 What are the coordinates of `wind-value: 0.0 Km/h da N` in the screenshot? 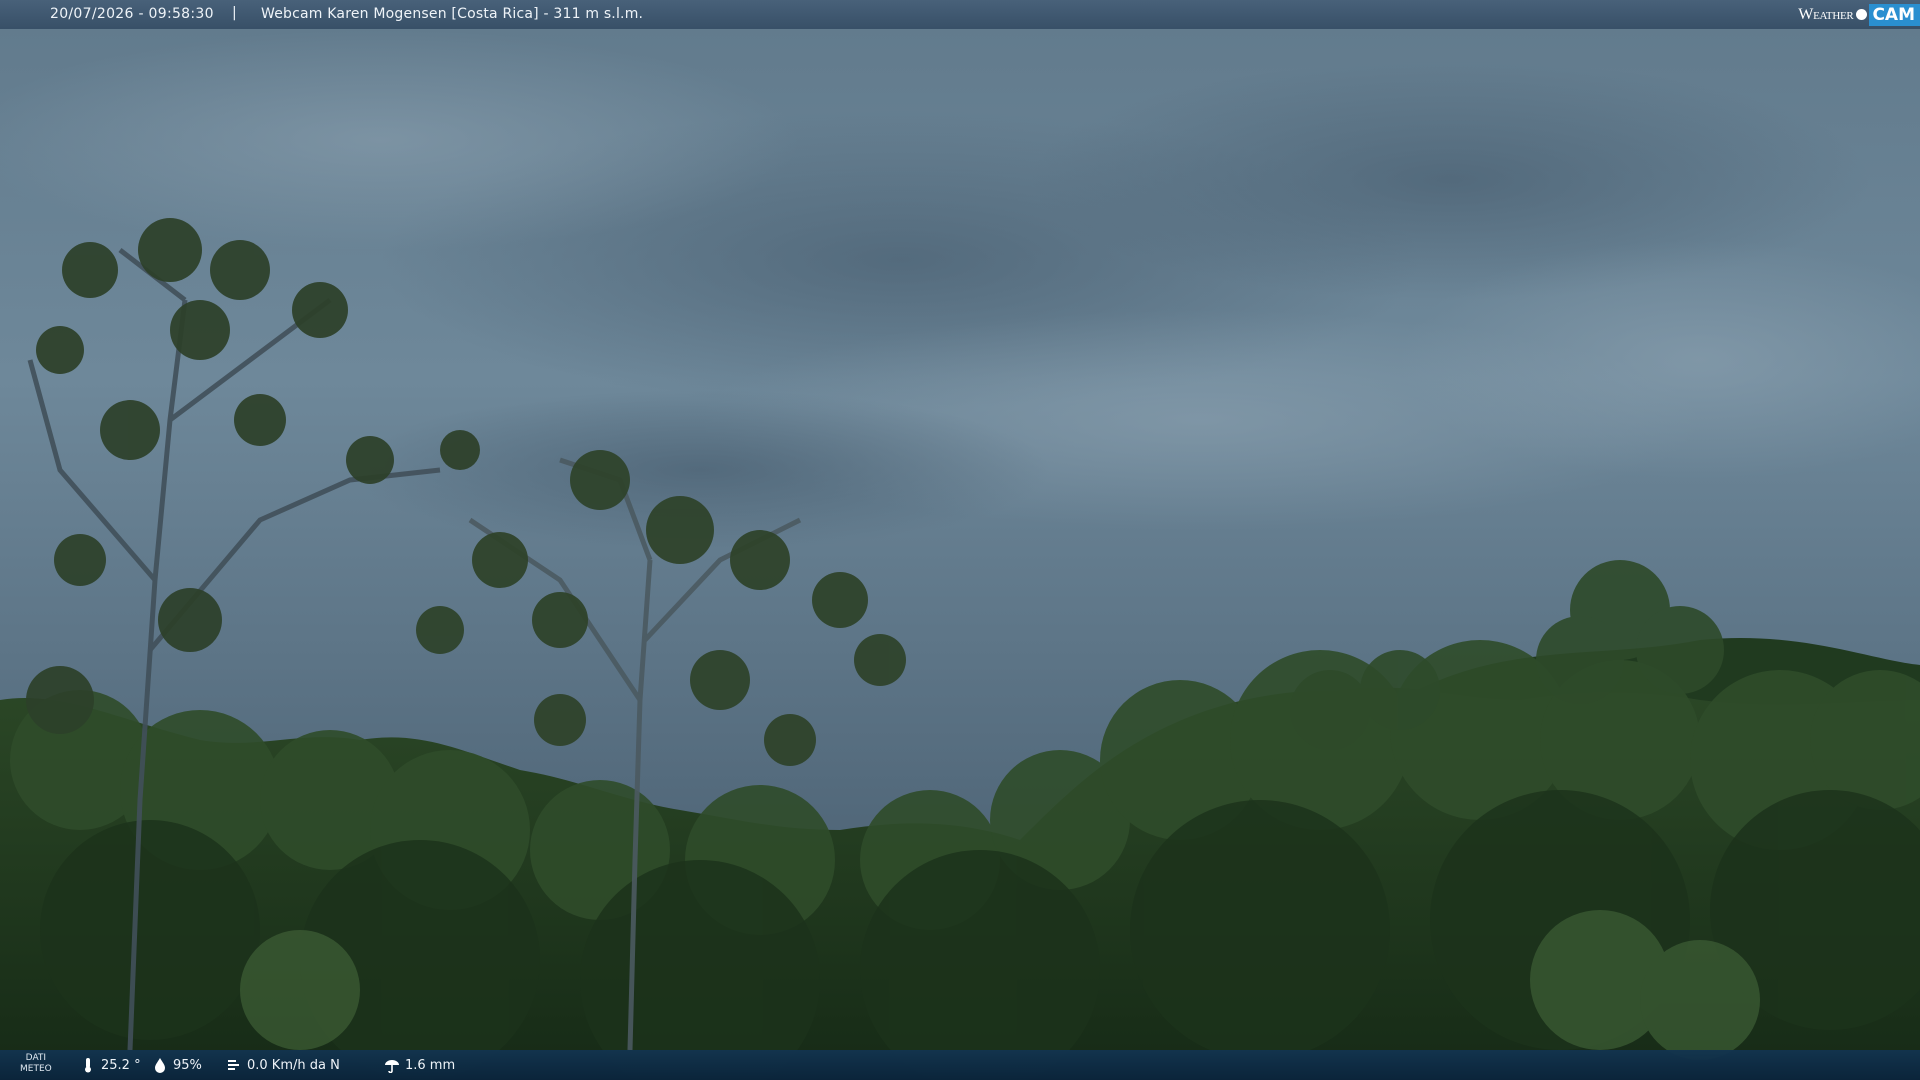 It's located at (293, 1065).